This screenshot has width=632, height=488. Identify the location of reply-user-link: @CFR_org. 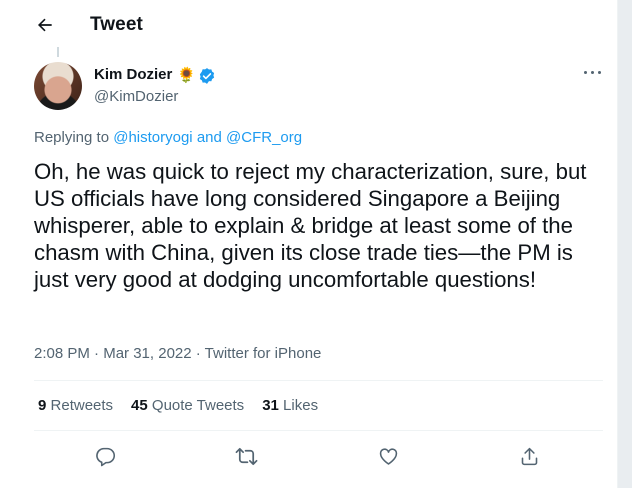
(264, 137).